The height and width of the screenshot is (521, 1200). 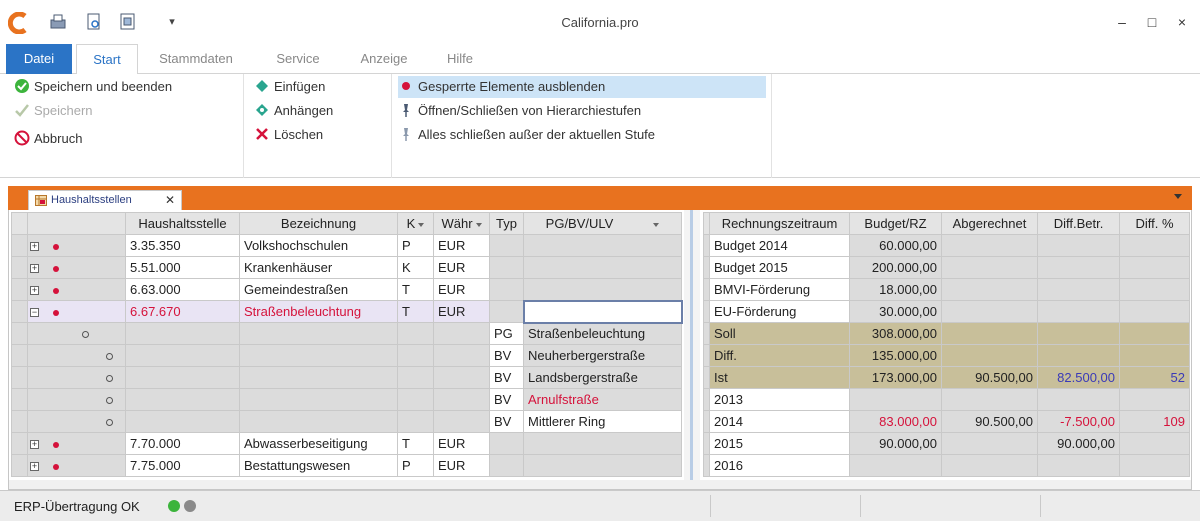 What do you see at coordinates (318, 245) in the screenshot?
I see `cell-bezeichnung: Volkshochschulen` at bounding box center [318, 245].